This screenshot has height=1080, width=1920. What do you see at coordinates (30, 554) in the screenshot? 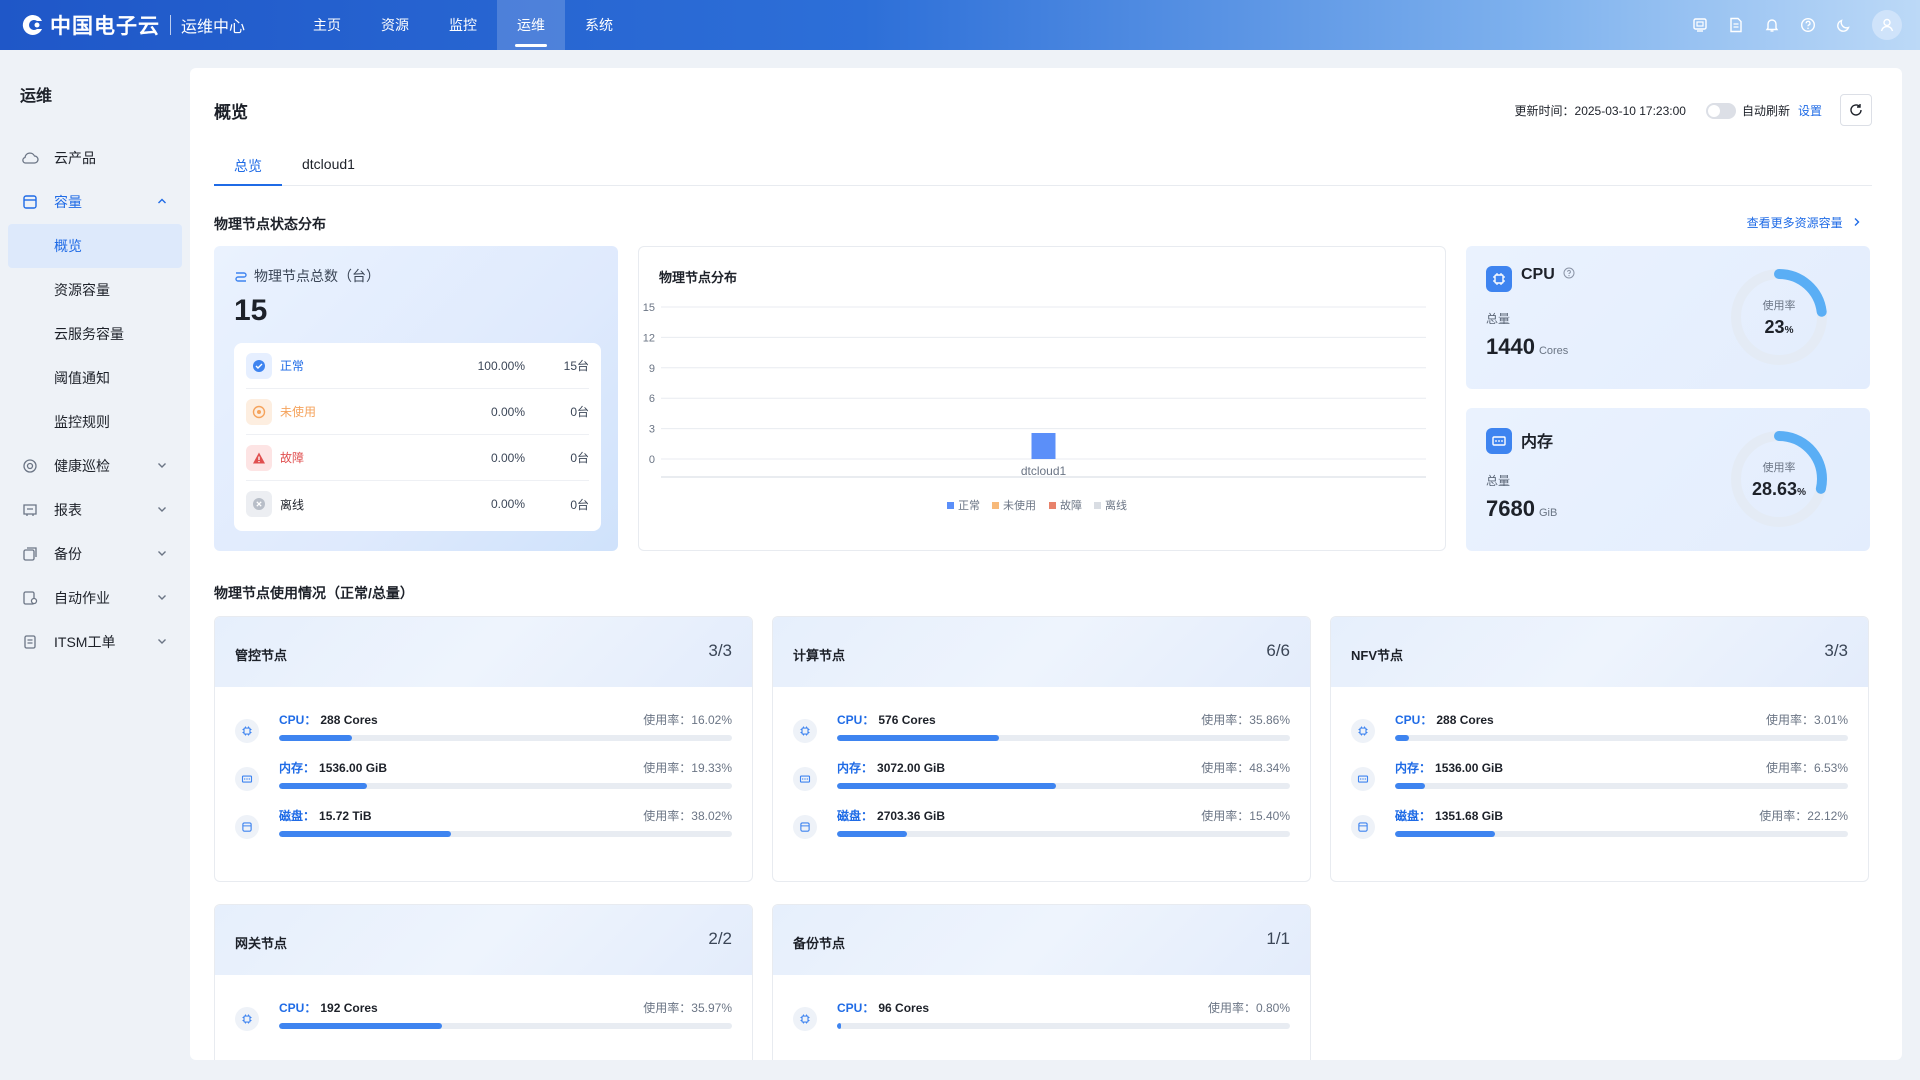
I see `backup-icon` at bounding box center [30, 554].